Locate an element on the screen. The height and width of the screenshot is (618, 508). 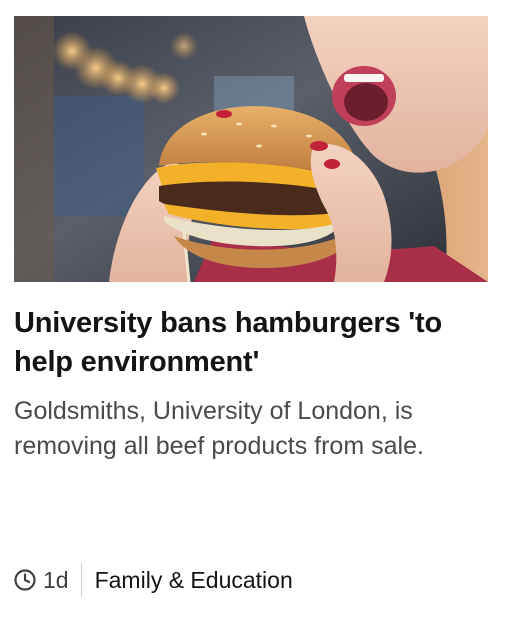
article-meta: 1d Family & Education is located at coordinates (153, 580).